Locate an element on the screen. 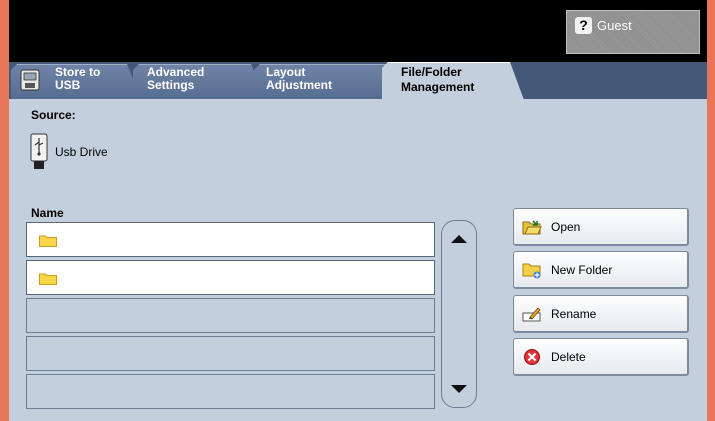 The height and width of the screenshot is (421, 715). tab-advanced-settings: Advanced Settings is located at coordinates (199, 81).